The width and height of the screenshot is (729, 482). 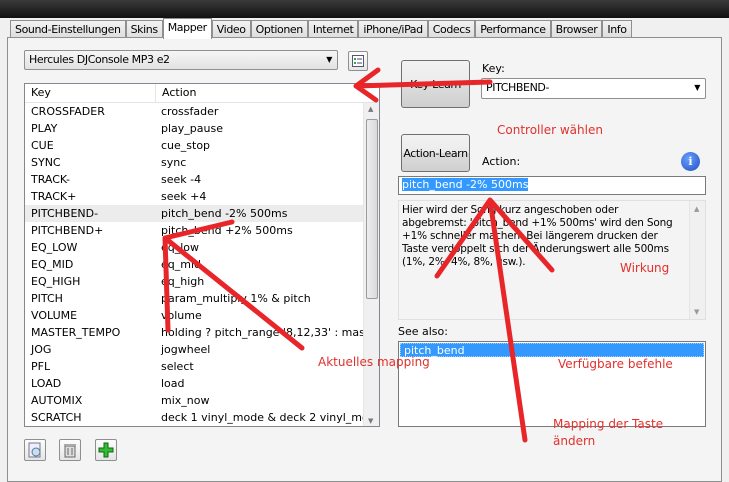 I want to click on arrow-current, so click(x=233, y=285).